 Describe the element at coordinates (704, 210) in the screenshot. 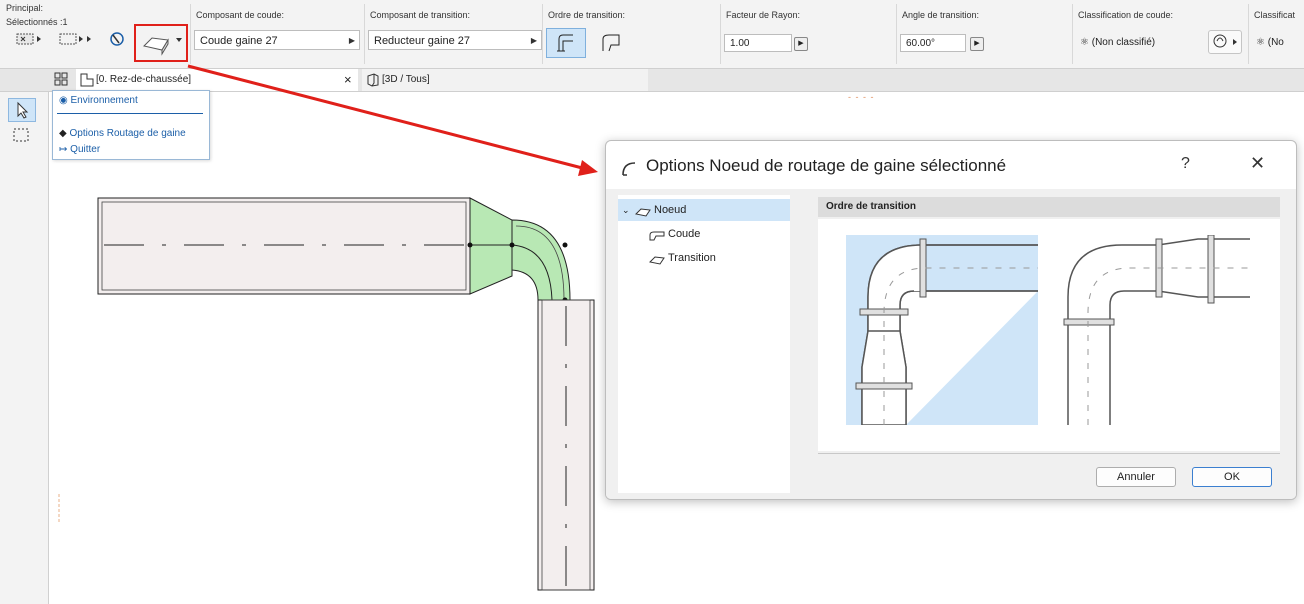

I see `tree-item-node: ⌄ Noeud` at that location.